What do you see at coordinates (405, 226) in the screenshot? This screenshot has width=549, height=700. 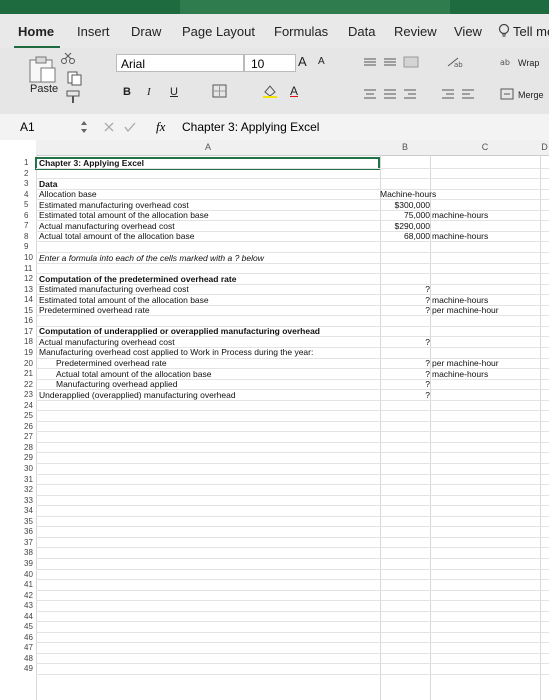 I see `cell-b: $290,000` at bounding box center [405, 226].